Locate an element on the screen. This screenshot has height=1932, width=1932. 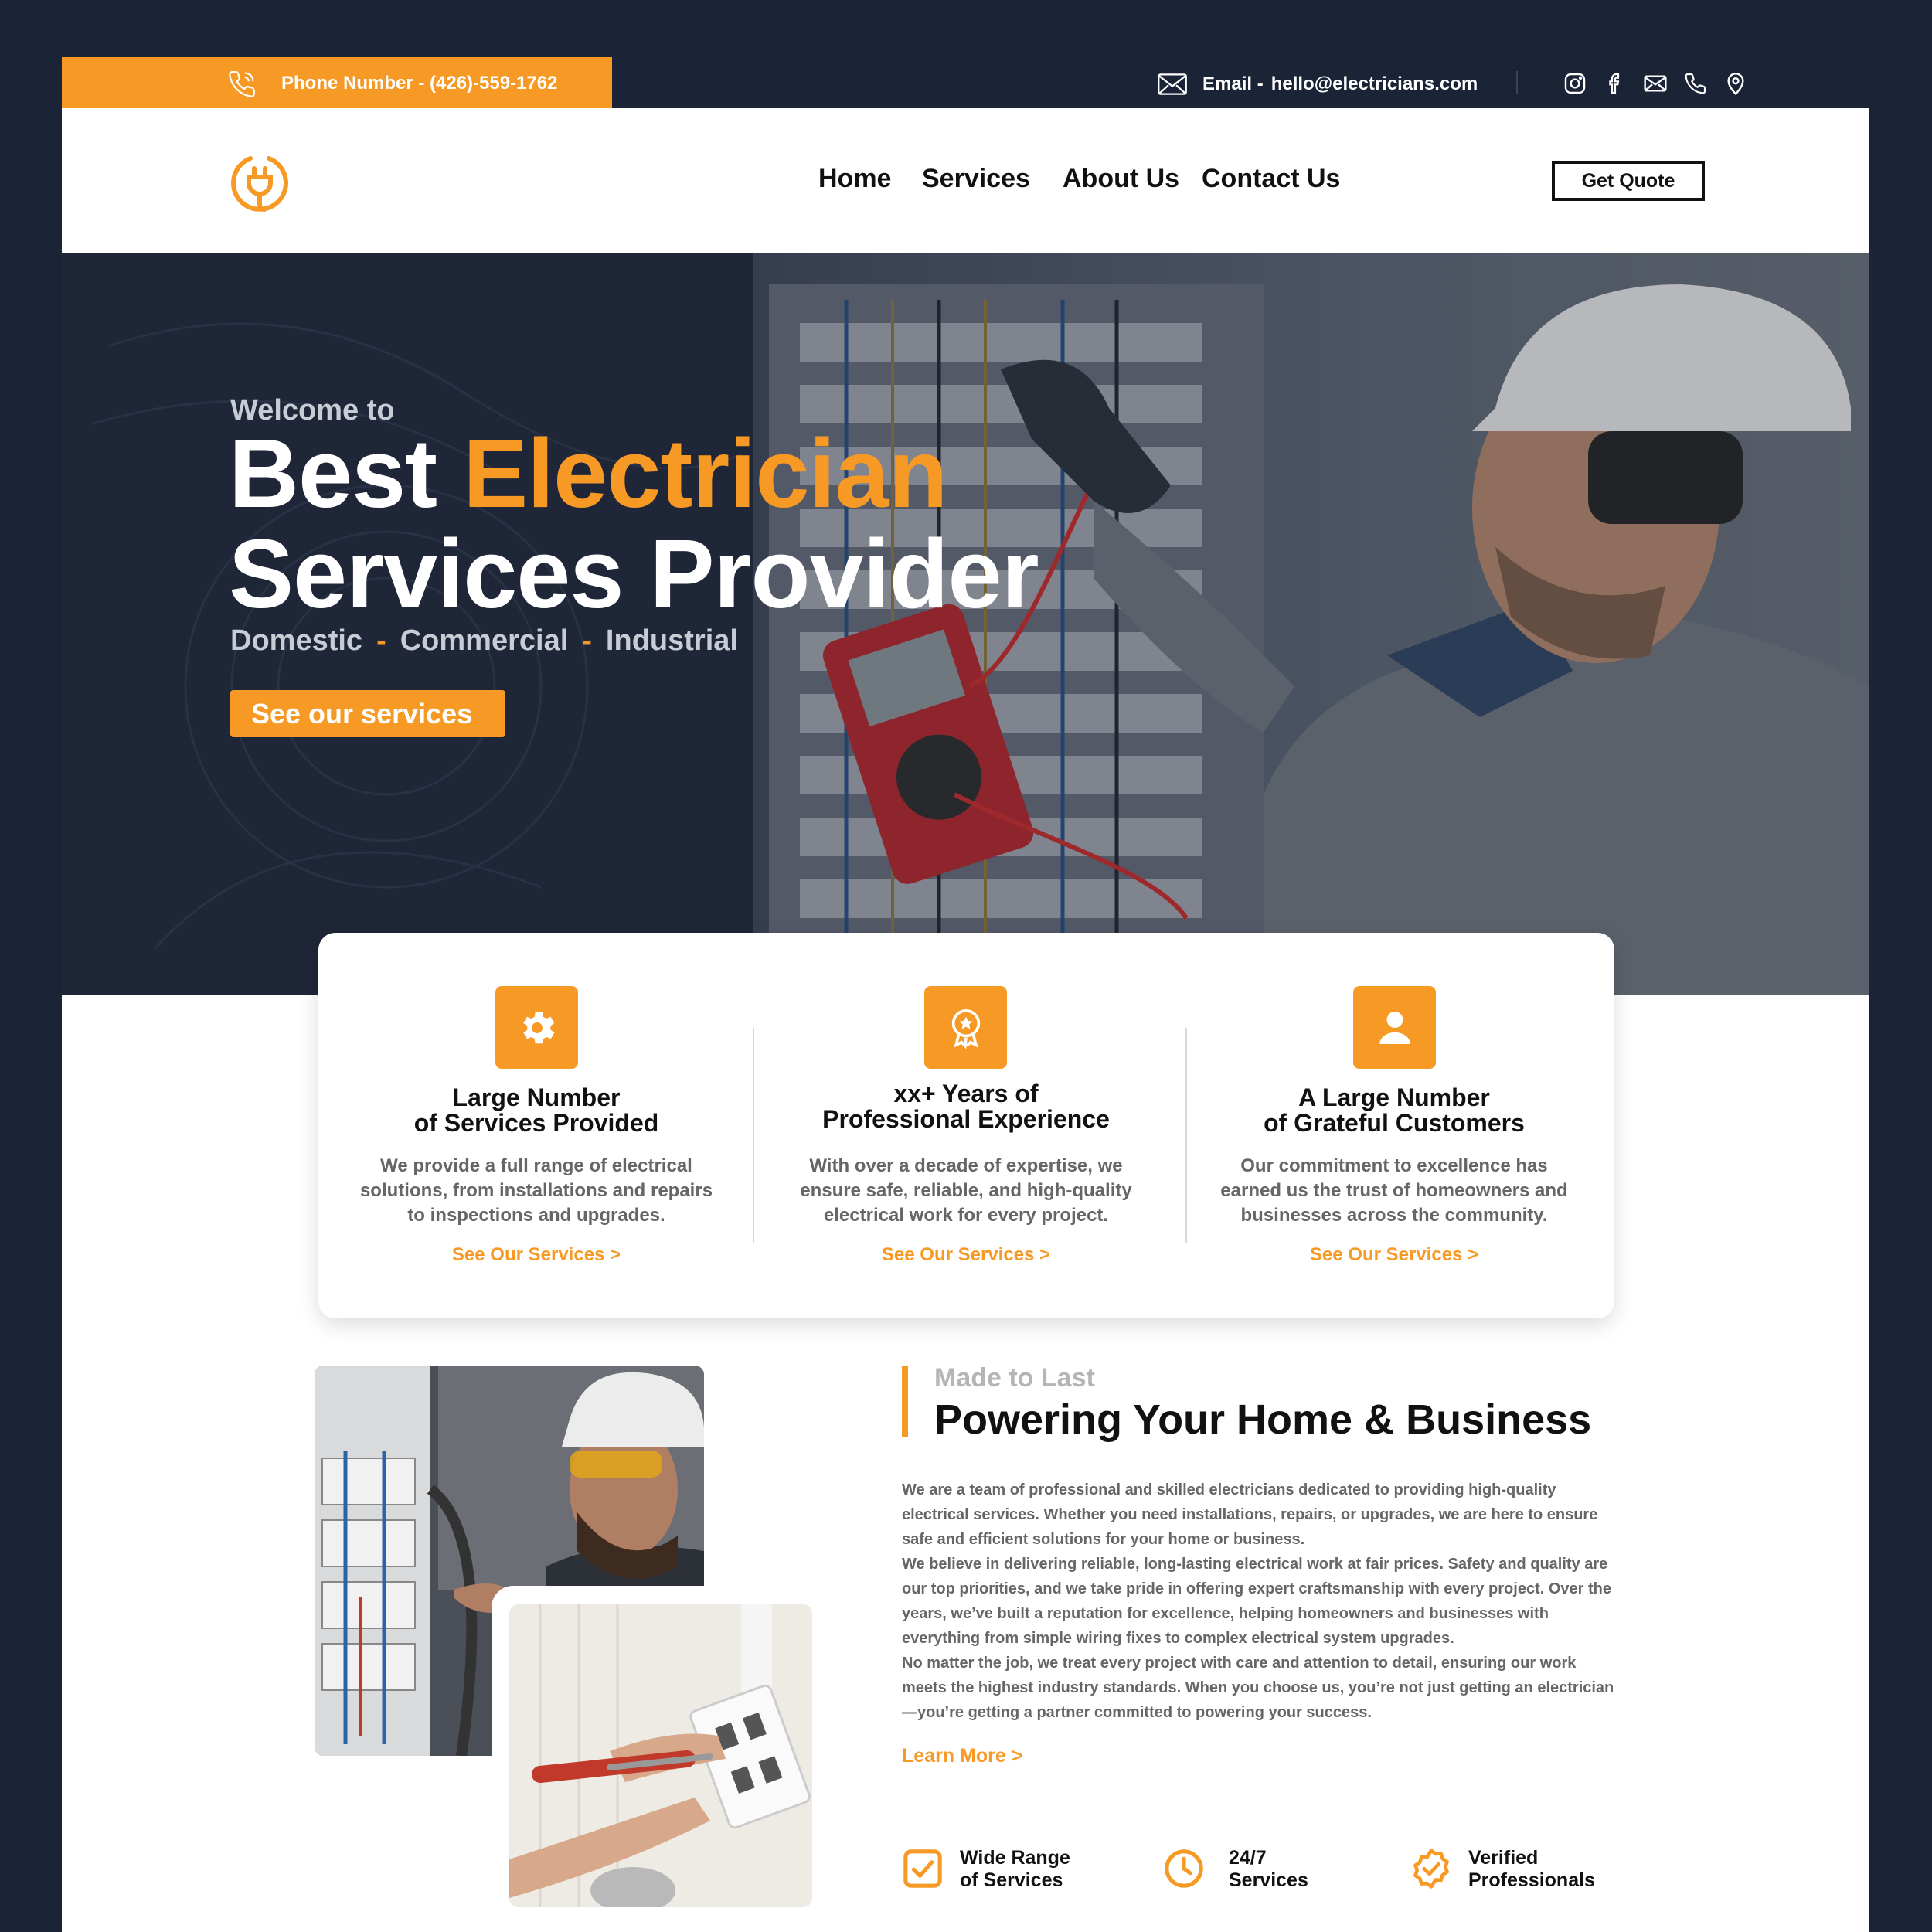
section-accent-bar is located at coordinates (905, 1402).